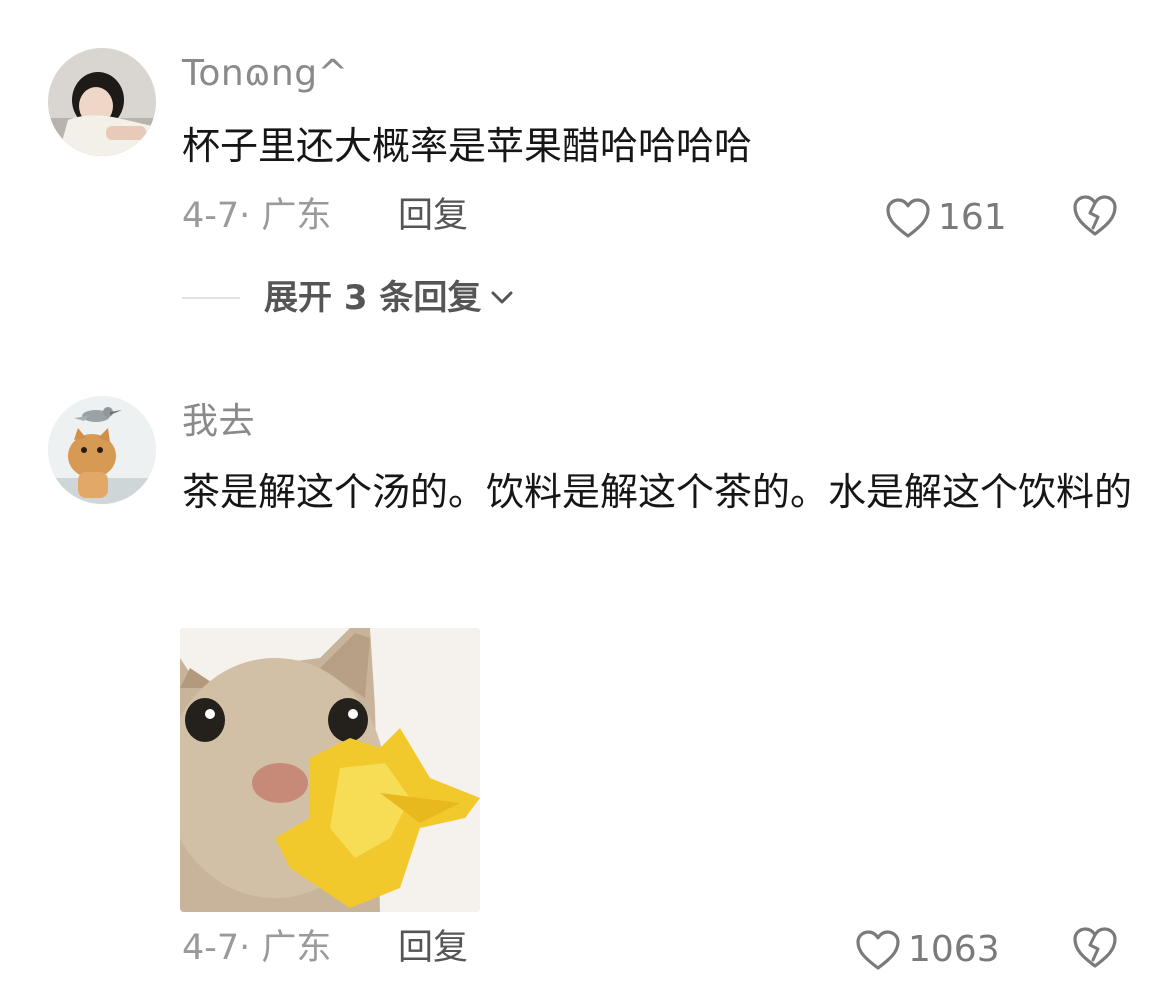 This screenshot has height=983, width=1169. I want to click on username: 我去, so click(218, 422).